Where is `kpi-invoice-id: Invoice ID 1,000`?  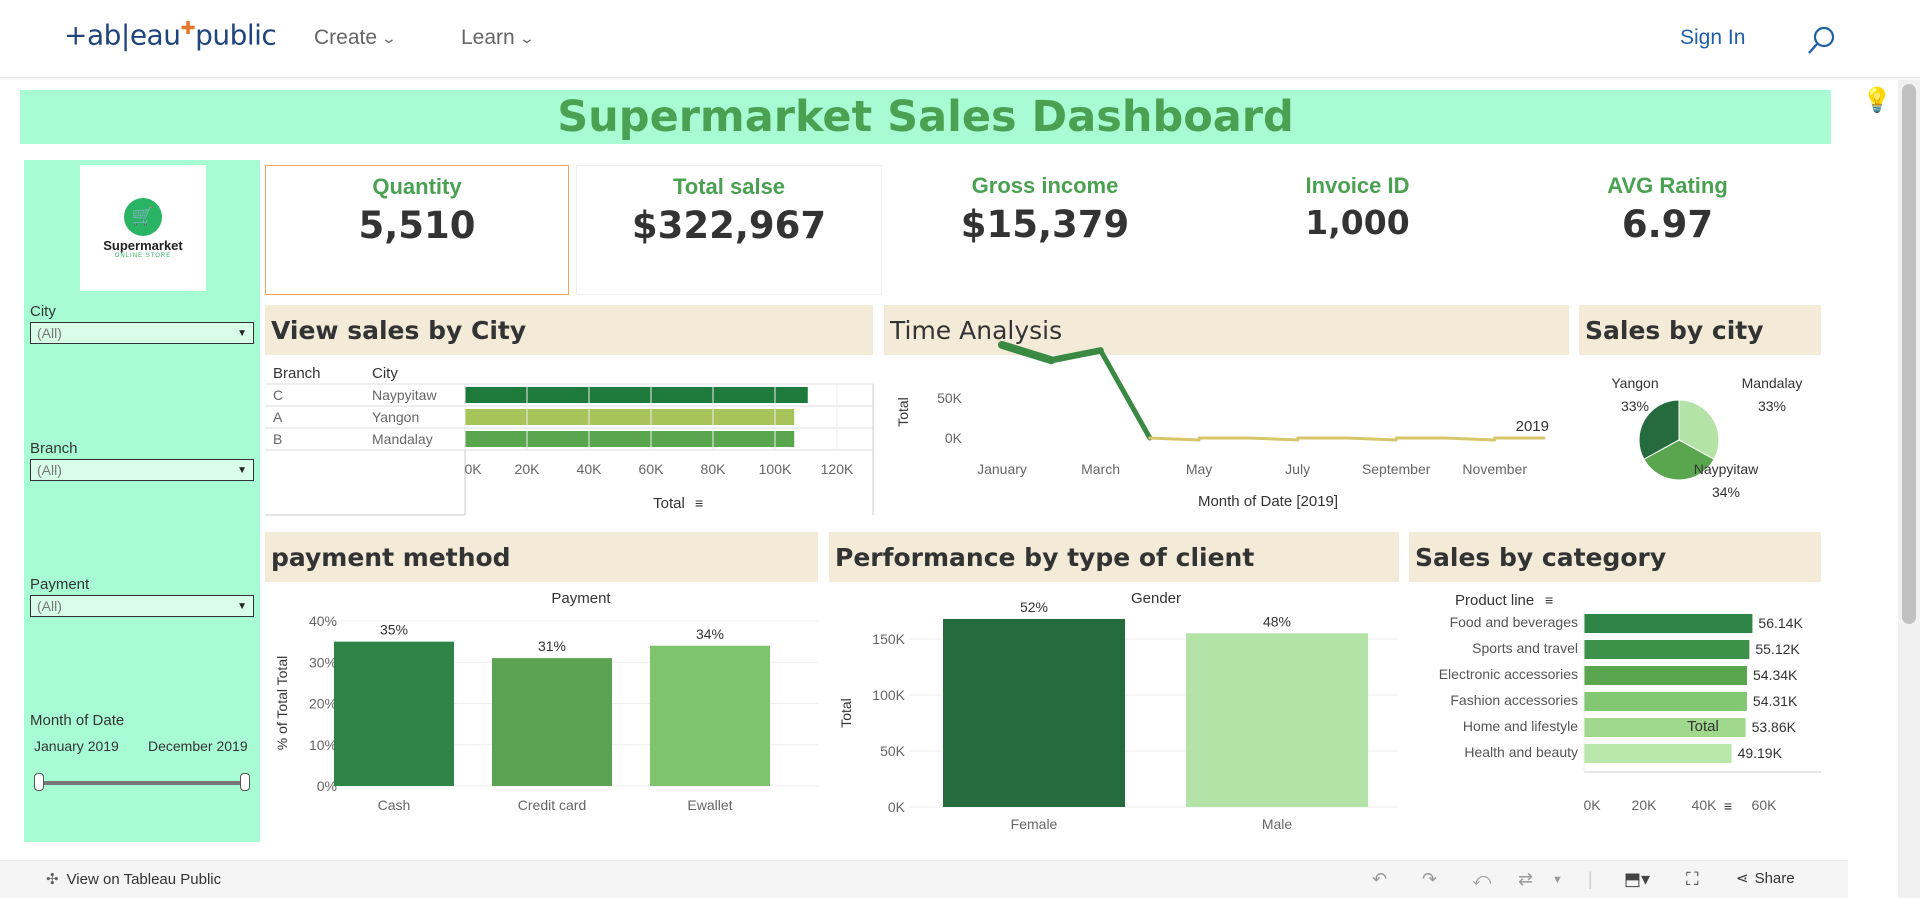
kpi-invoice-id: Invoice ID 1,000 is located at coordinates (1357, 230).